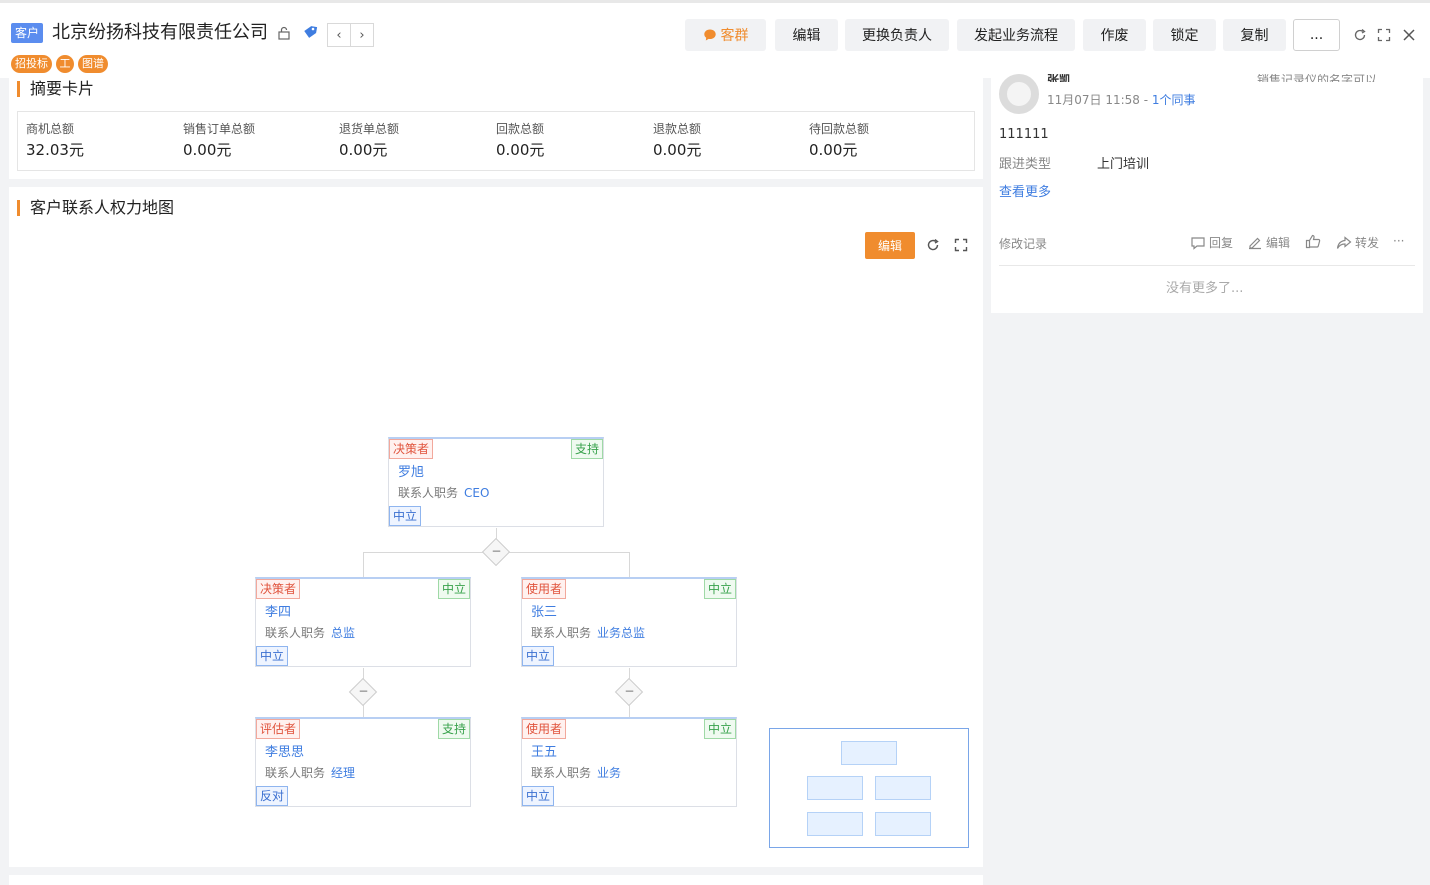 The width and height of the screenshot is (1430, 885). I want to click on post-value: 业务总监, so click(621, 633).